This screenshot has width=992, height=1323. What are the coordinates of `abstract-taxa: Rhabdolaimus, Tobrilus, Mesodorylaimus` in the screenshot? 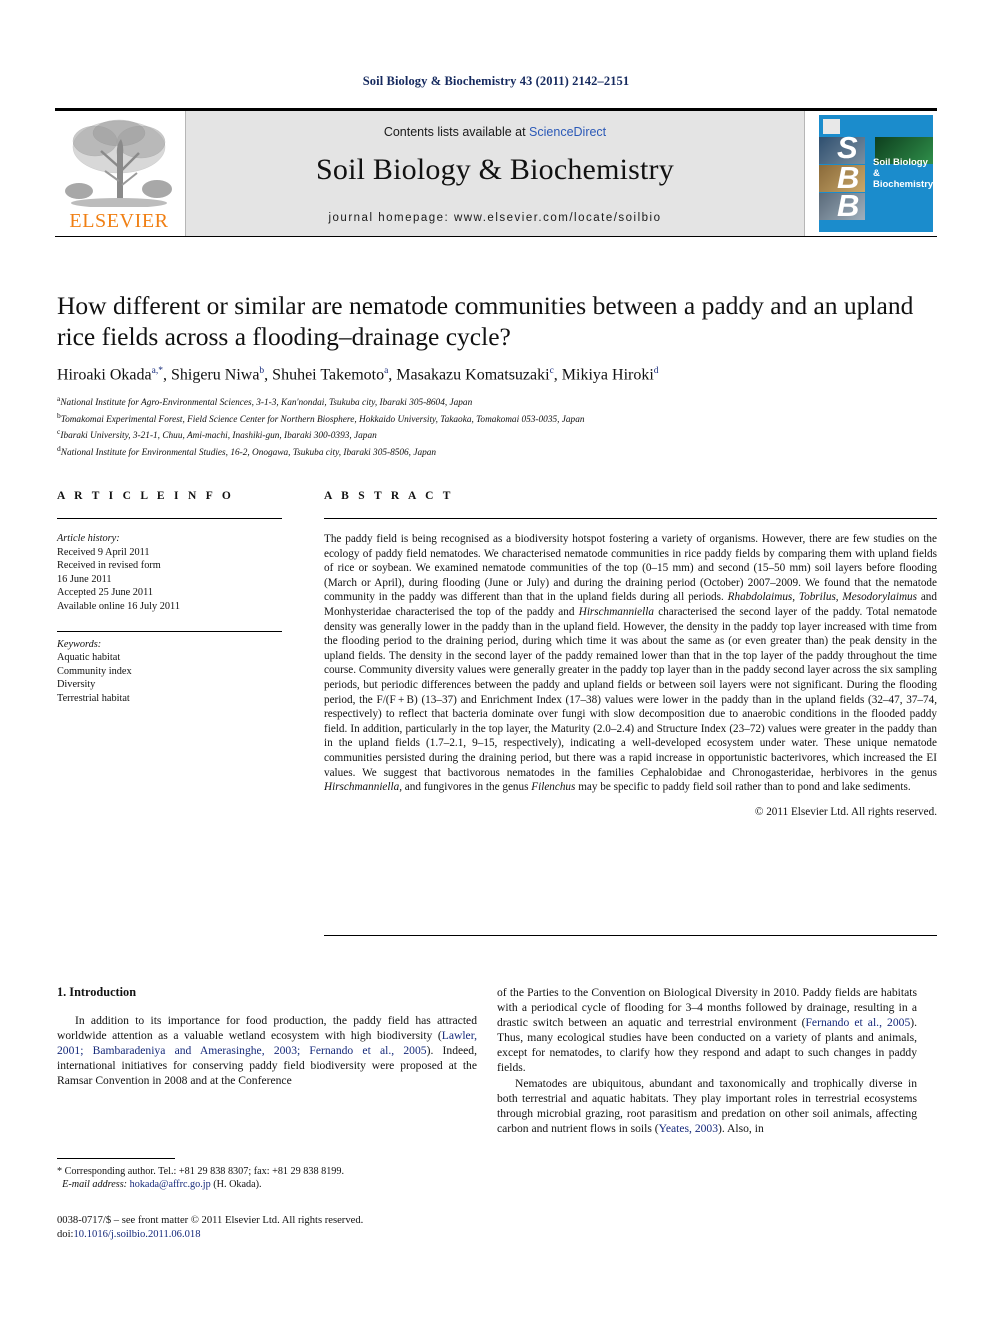 It's located at (822, 597).